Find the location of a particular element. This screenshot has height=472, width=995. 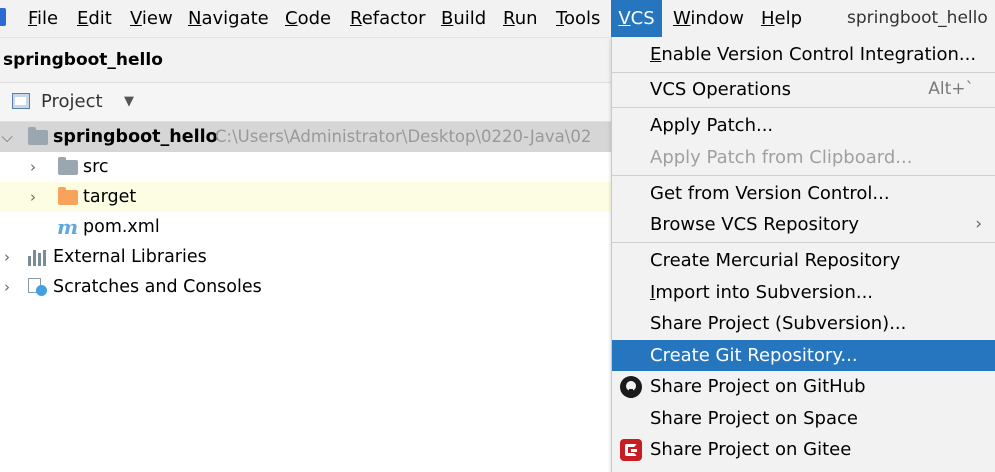

menu-item-label: VCS Operations is located at coordinates (720, 89).